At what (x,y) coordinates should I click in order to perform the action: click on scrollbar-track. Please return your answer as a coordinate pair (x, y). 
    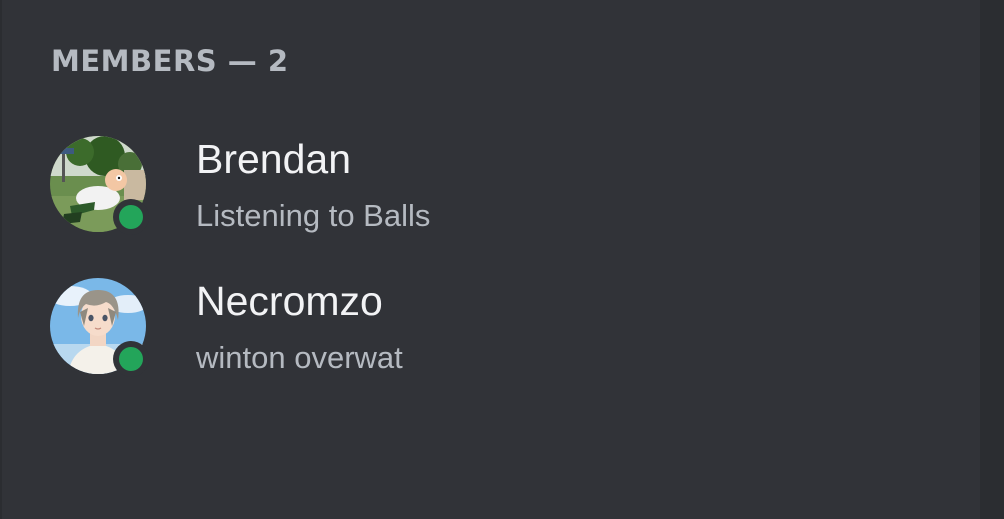
    Looking at the image, I should click on (992, 259).